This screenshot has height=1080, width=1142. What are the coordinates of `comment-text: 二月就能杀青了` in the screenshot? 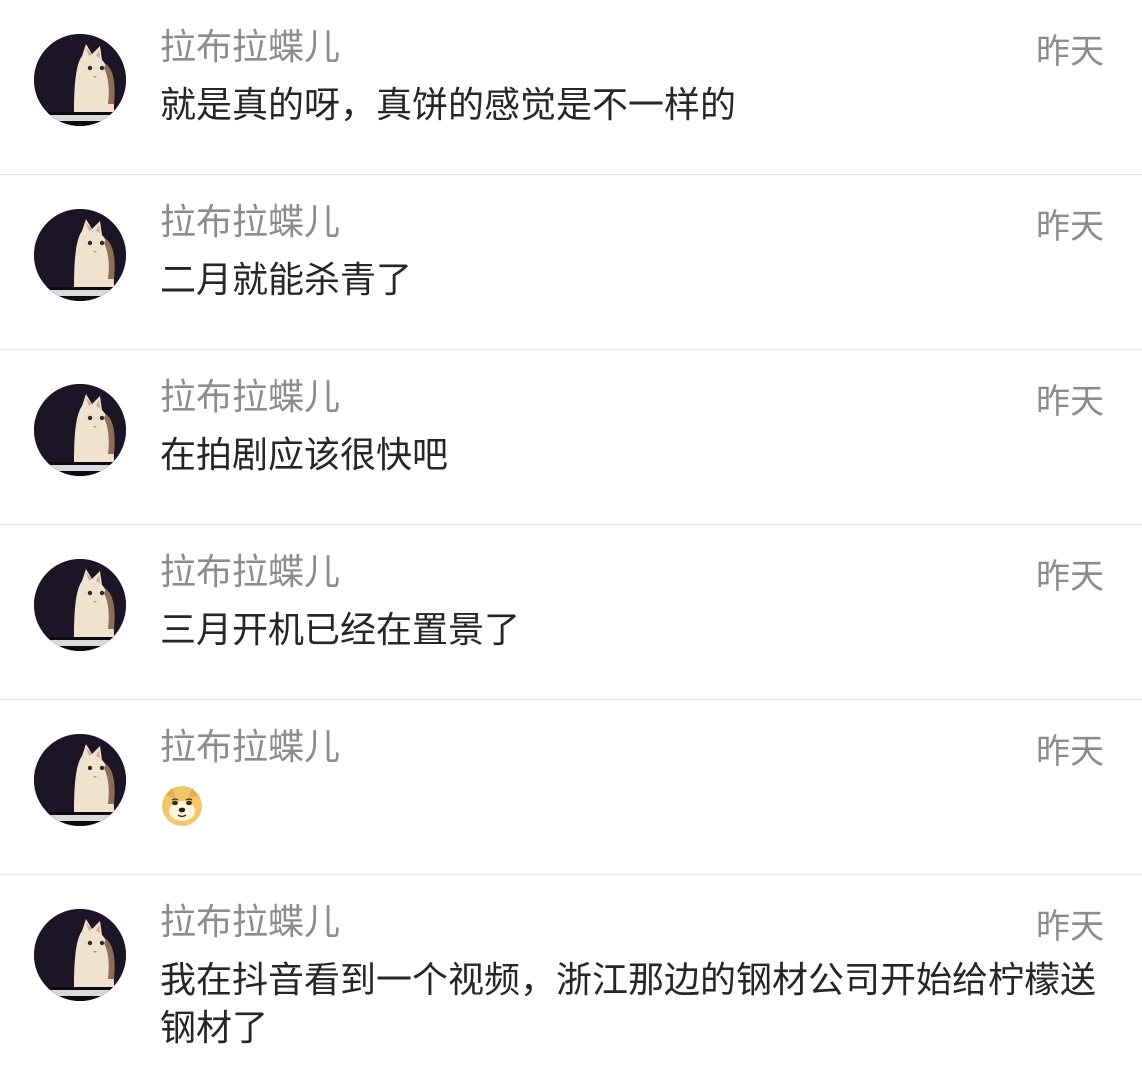 It's located at (286, 280).